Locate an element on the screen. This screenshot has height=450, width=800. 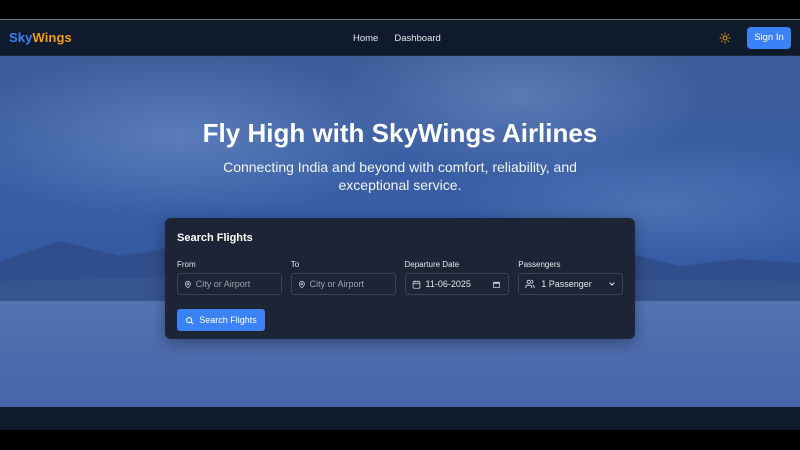
passengers-field-group: Passengers 1 Passenger is located at coordinates (570, 277).